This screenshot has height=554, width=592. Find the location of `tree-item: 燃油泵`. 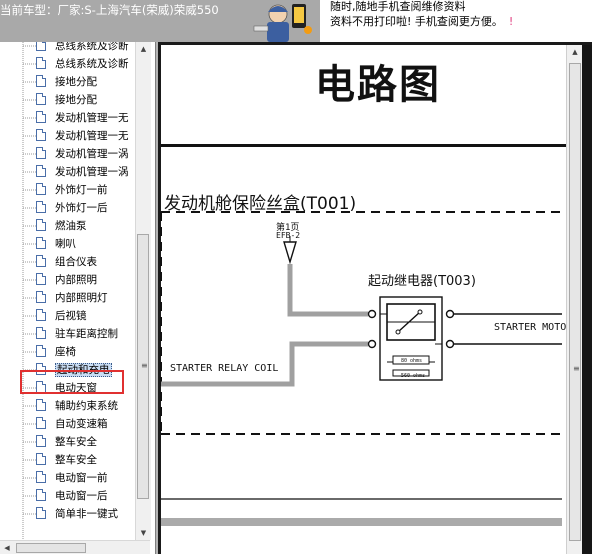

tree-item: 燃油泵 is located at coordinates (85, 226).